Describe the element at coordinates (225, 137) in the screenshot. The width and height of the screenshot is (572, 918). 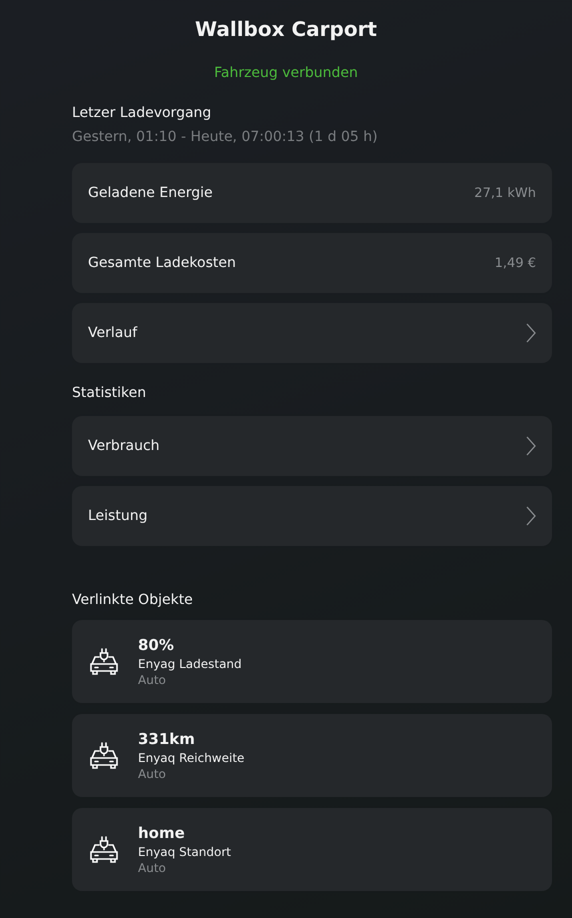
I see `charge-period: Gestern, 01:10 - Heute, 07:00:13 (1 d 05 h)` at that location.